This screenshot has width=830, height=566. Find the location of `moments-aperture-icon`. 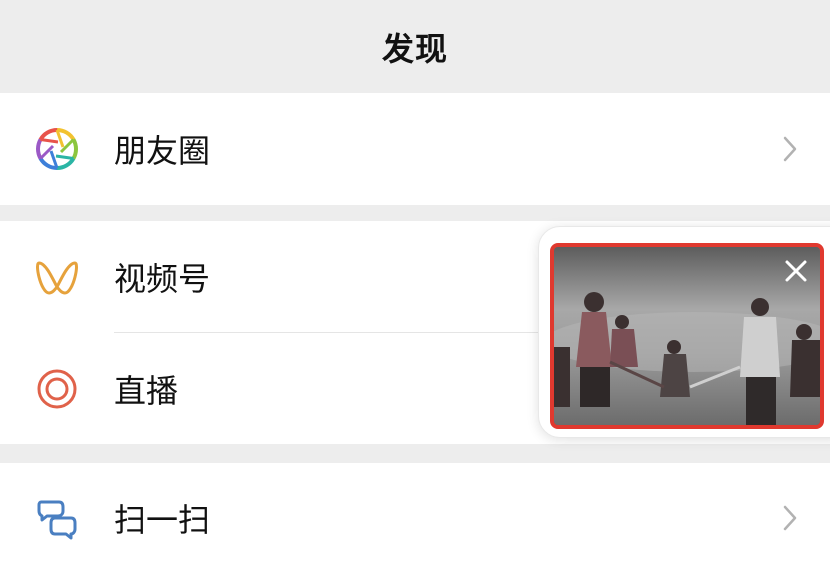

moments-aperture-icon is located at coordinates (57, 149).